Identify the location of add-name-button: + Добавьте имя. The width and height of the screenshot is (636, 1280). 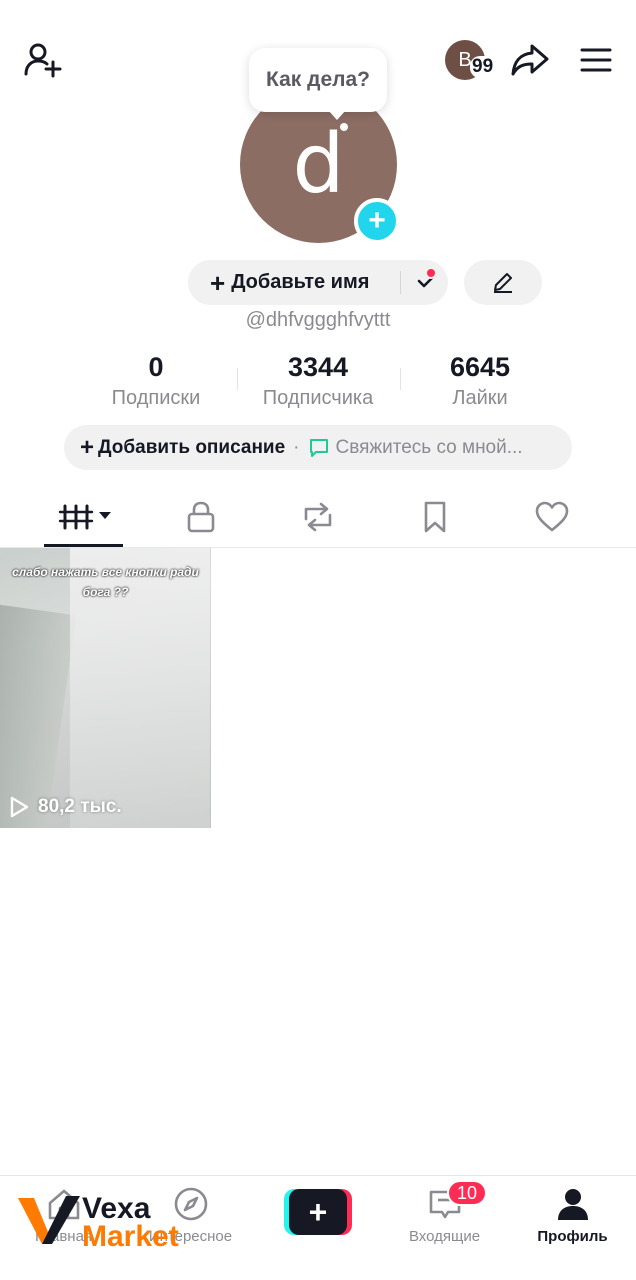
(318, 282).